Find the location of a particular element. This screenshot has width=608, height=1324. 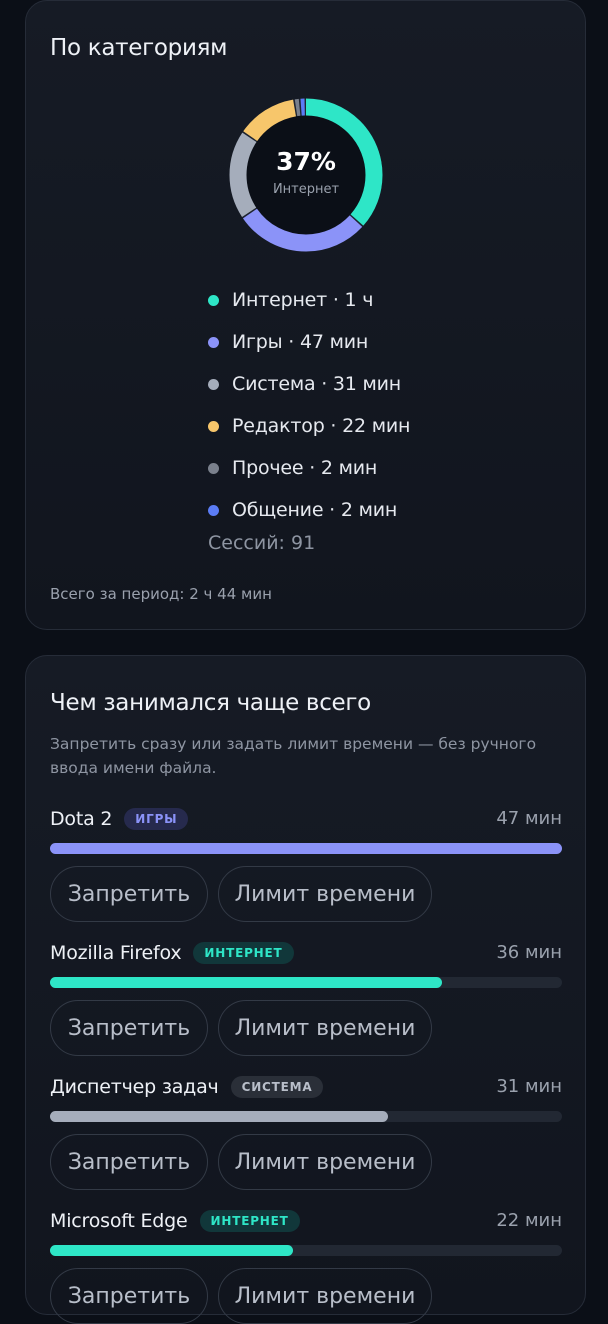

legend-item: Игры · 47 мин is located at coordinates (309, 342).